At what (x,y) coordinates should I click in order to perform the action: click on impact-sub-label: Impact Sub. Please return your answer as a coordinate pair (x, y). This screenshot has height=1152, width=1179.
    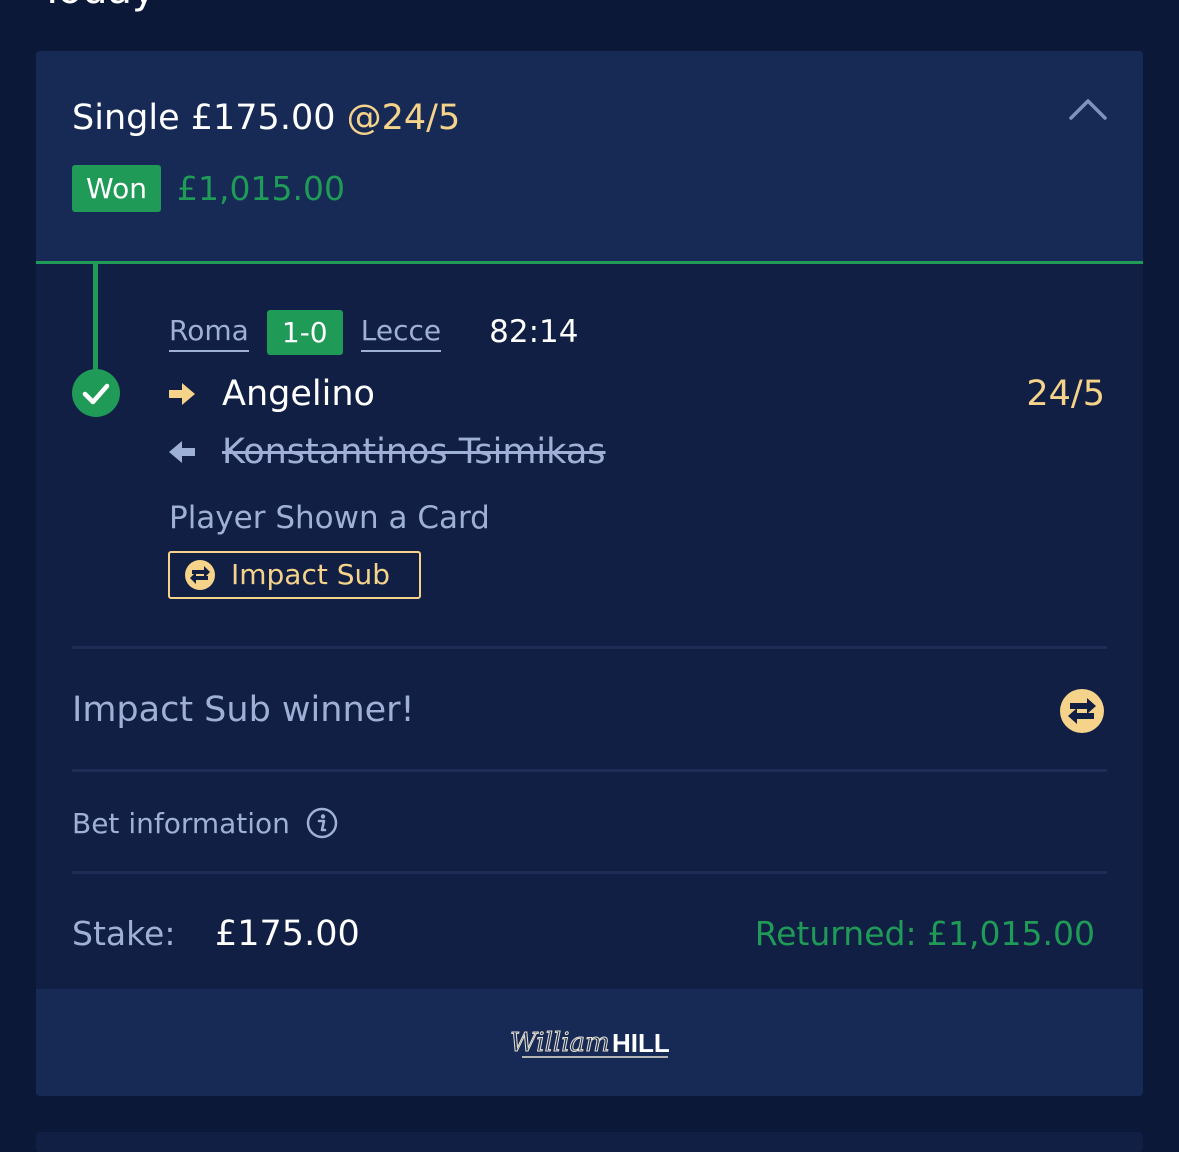
    Looking at the image, I should click on (311, 574).